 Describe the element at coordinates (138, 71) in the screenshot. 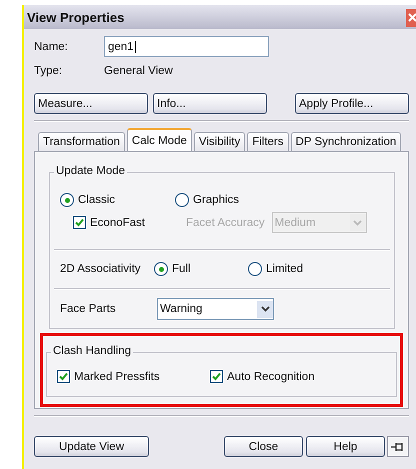

I see `type-value: General View` at that location.